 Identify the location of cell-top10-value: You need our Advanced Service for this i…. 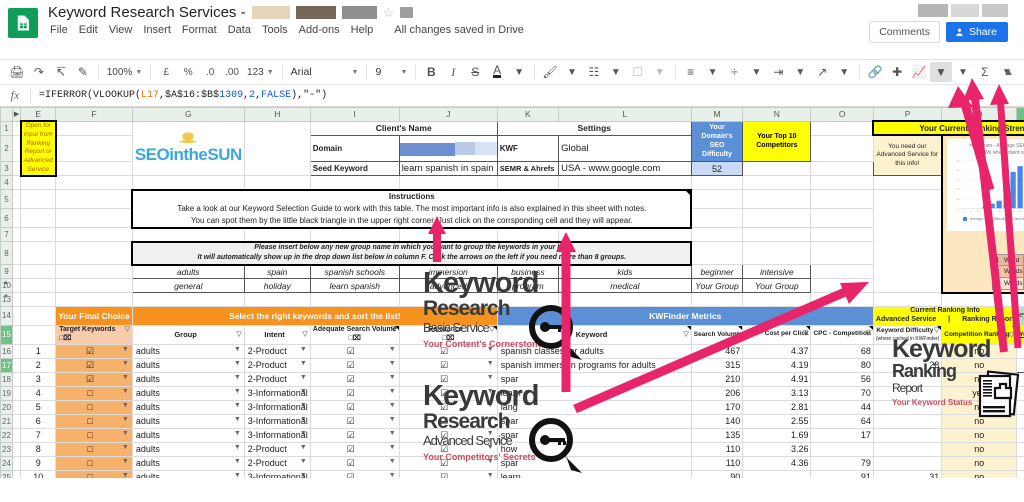
(907, 155).